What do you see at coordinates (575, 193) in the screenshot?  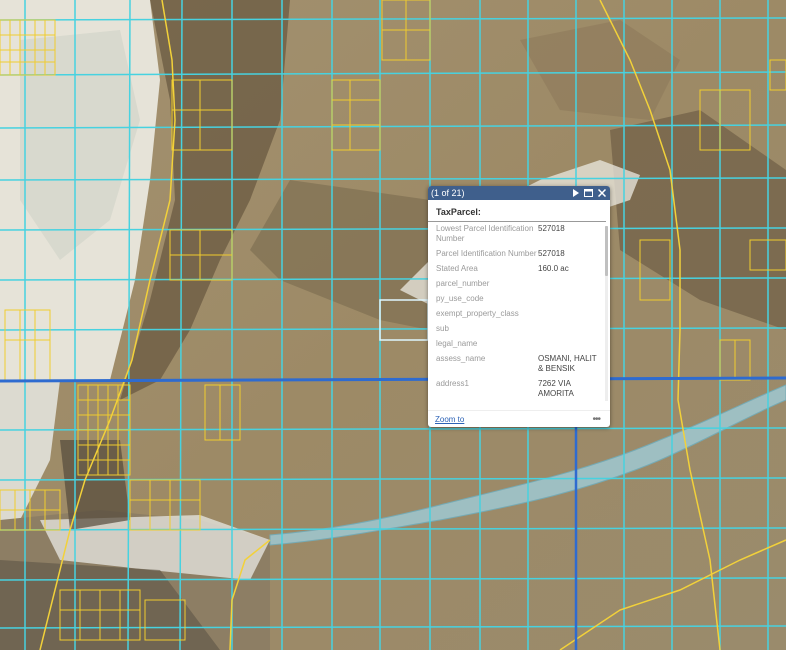 I see `play-icon` at bounding box center [575, 193].